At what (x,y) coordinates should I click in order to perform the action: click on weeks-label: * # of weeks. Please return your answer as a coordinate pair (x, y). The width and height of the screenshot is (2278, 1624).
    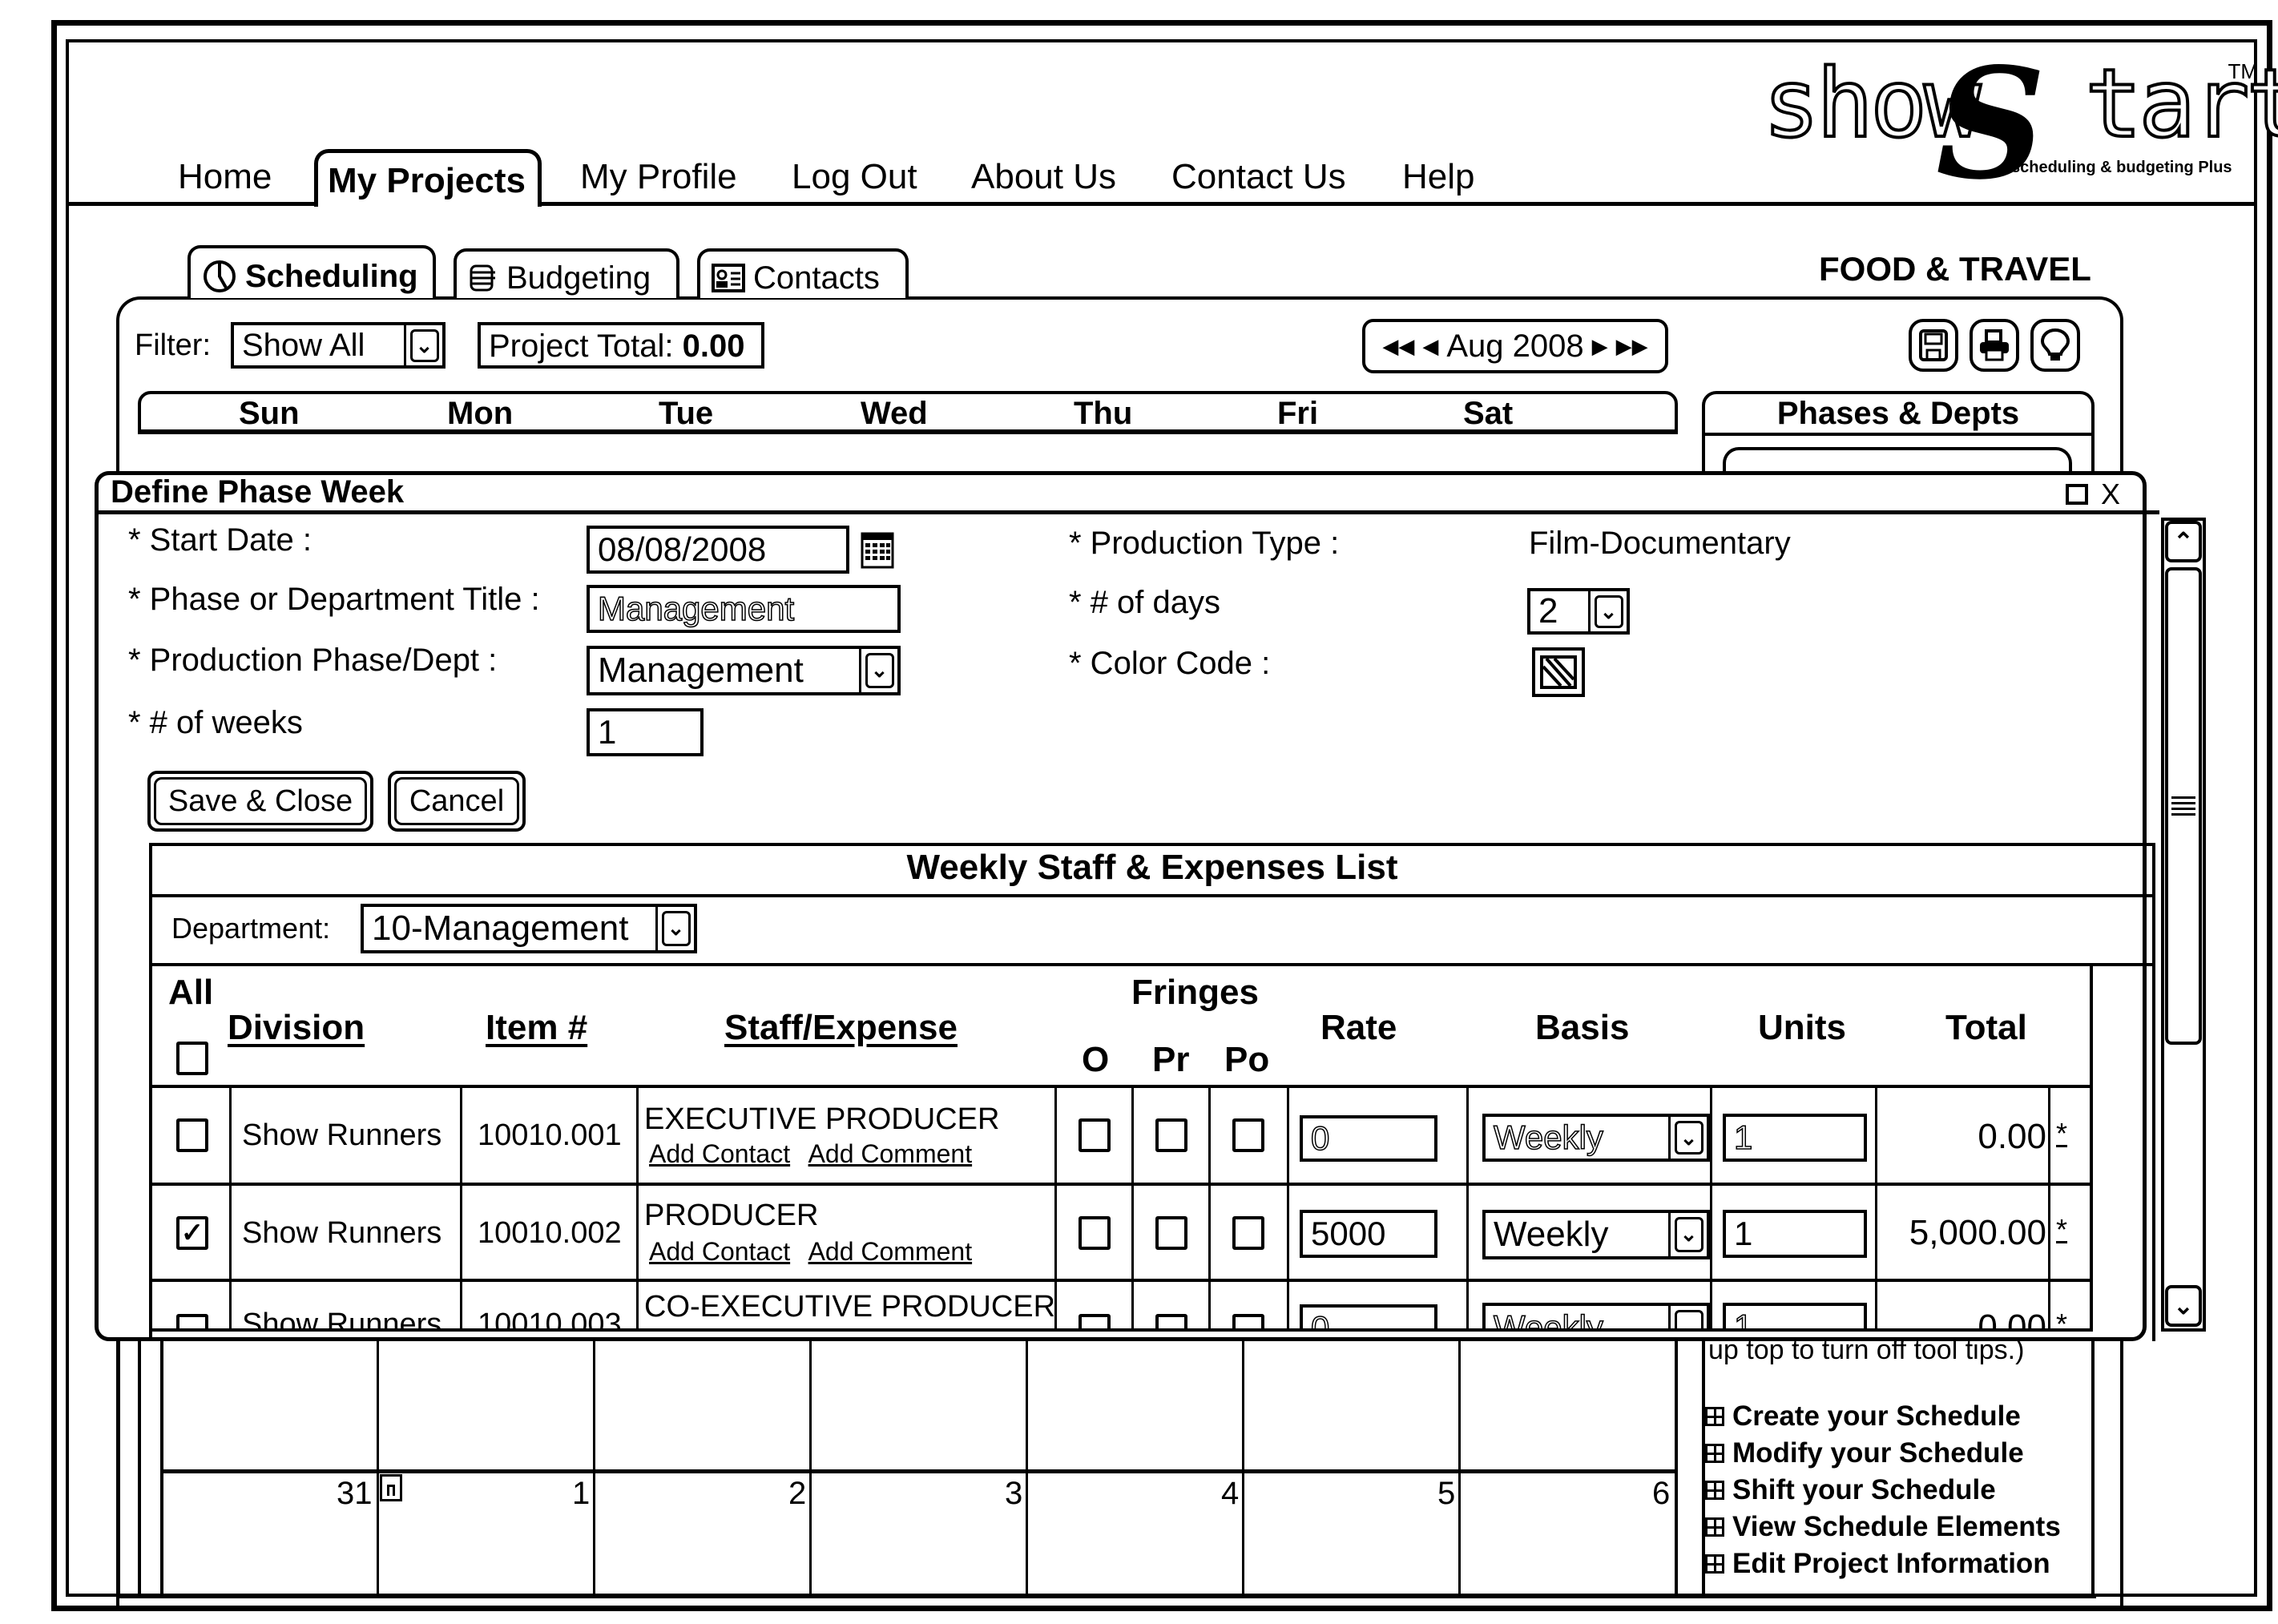
    Looking at the image, I should click on (215, 722).